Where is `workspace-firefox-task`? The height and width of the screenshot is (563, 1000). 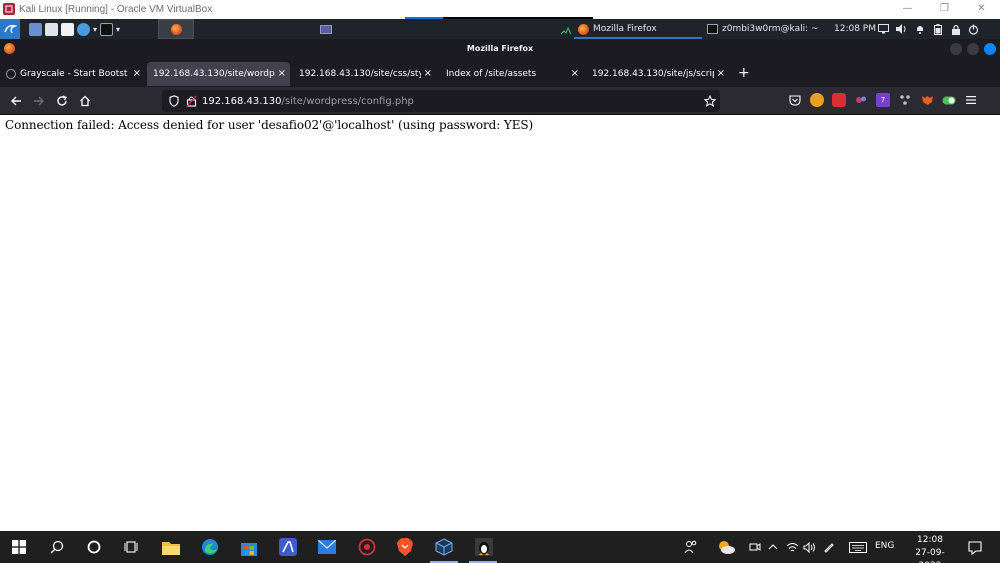 workspace-firefox-task is located at coordinates (176, 29).